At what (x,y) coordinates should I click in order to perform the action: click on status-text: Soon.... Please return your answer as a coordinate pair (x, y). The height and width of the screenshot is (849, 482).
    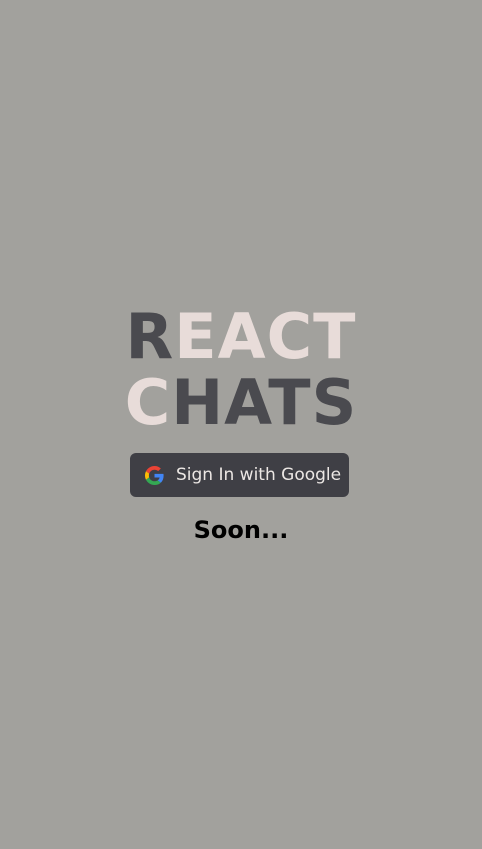
    Looking at the image, I should click on (241, 530).